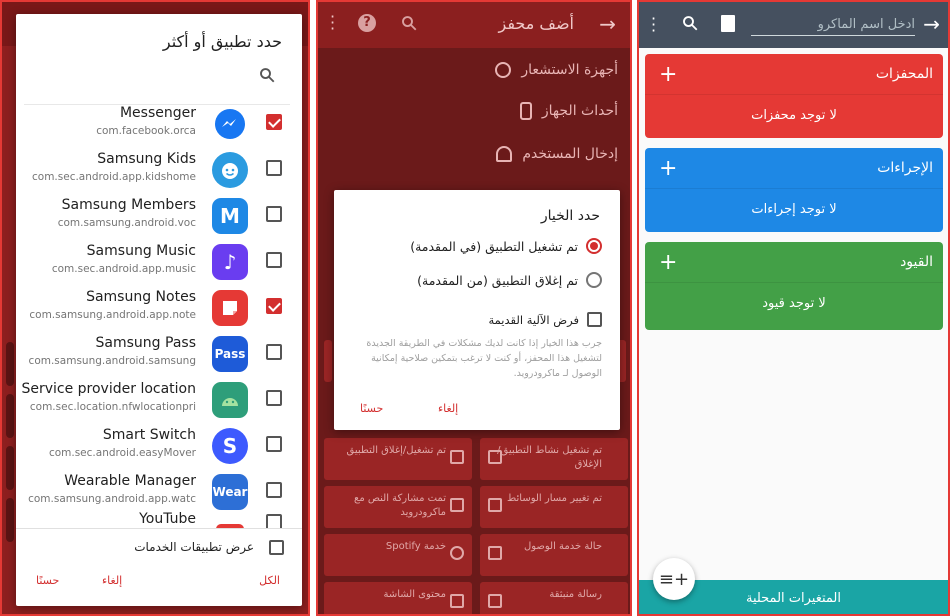  What do you see at coordinates (556, 70) in the screenshot?
I see `category-sensors: أجهزة الاستشعار` at bounding box center [556, 70].